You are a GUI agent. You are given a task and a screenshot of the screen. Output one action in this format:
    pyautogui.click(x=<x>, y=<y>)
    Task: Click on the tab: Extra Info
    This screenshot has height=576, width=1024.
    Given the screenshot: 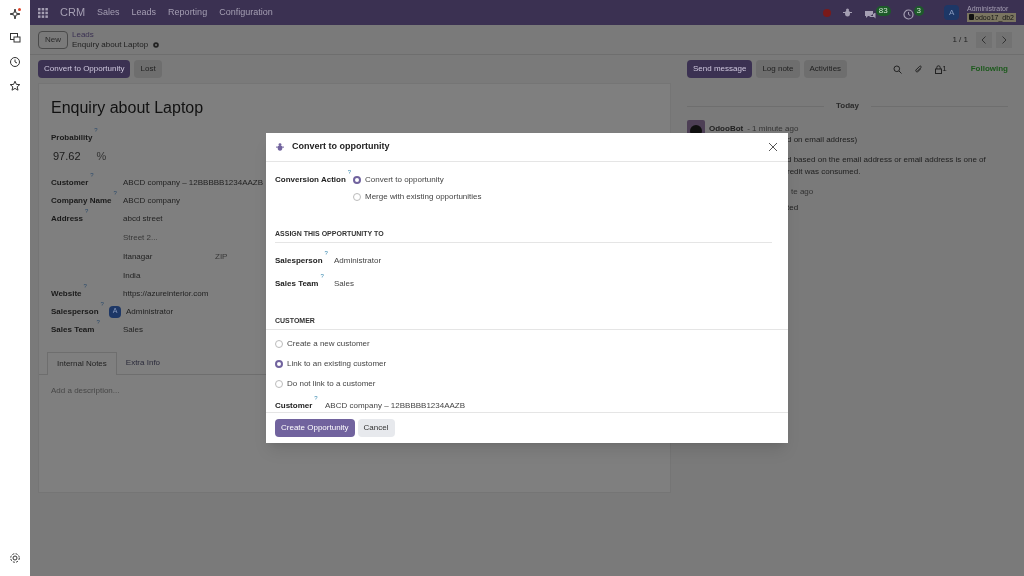 What is the action you would take?
    pyautogui.click(x=143, y=362)
    